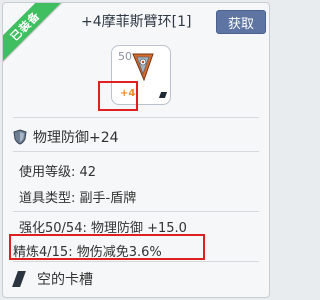 The height and width of the screenshot is (300, 320). I want to click on empty-card-slot: 空的卡槽, so click(52, 279).